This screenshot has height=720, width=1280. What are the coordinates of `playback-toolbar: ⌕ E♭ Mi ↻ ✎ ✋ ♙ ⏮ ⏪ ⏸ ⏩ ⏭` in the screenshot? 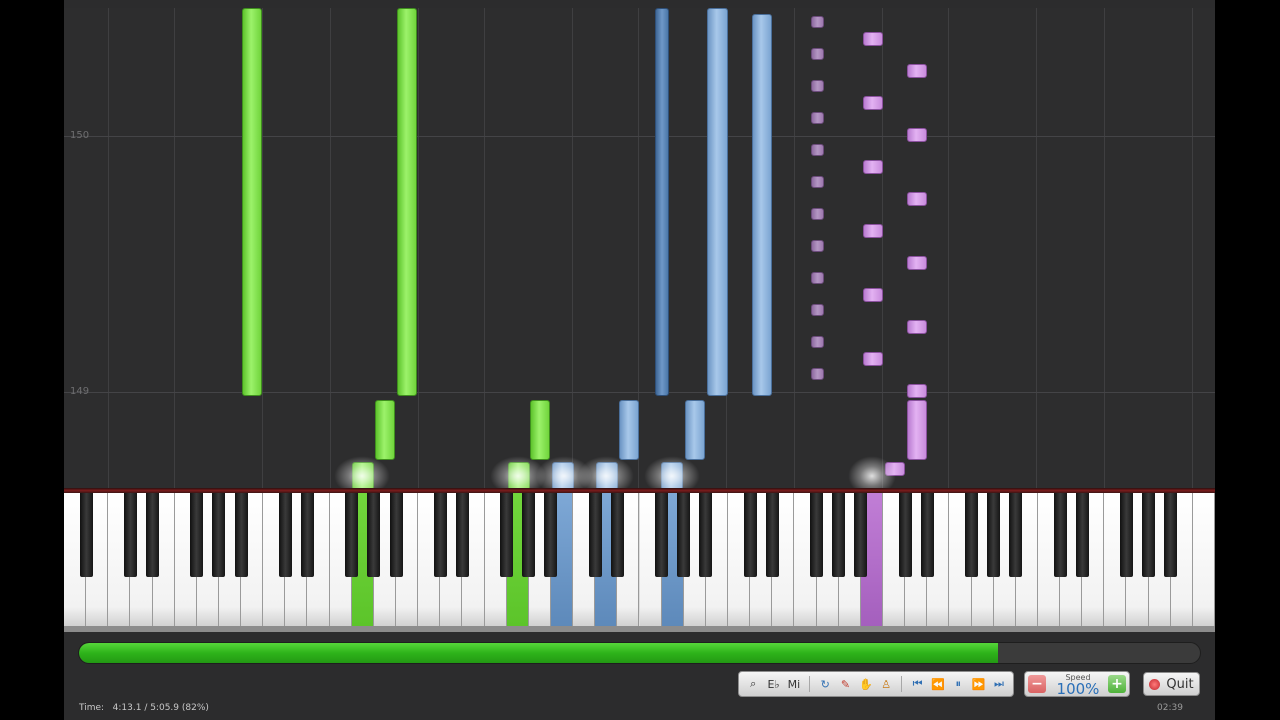 It's located at (876, 684).